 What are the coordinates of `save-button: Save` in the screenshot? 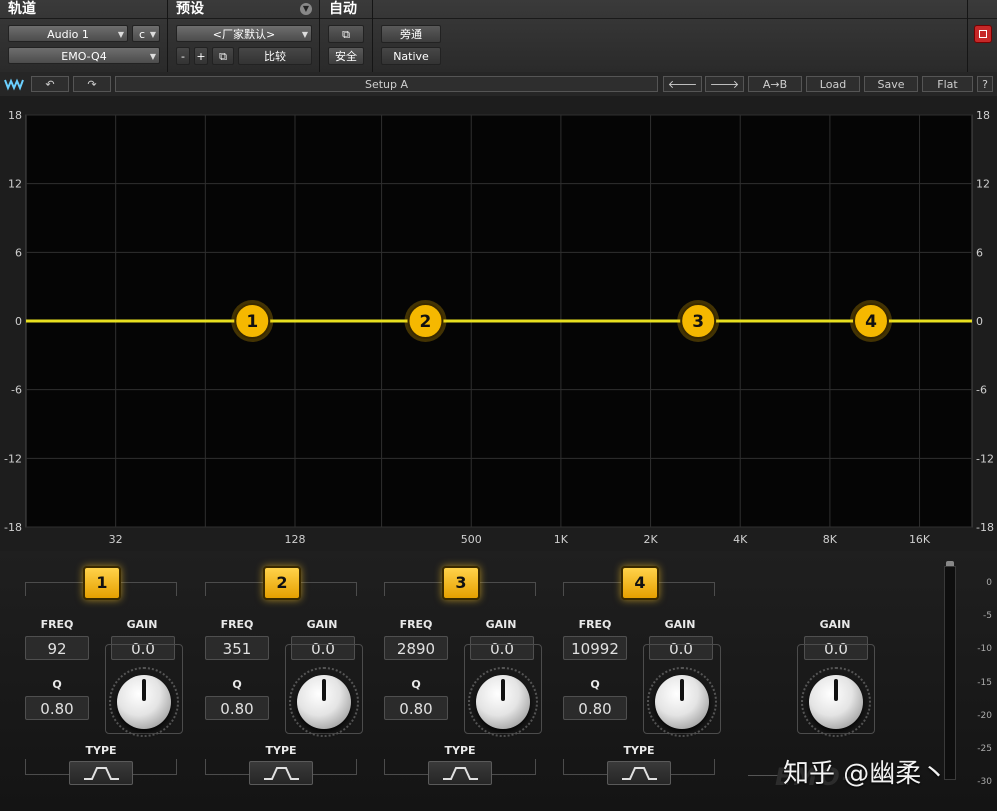 It's located at (891, 84).